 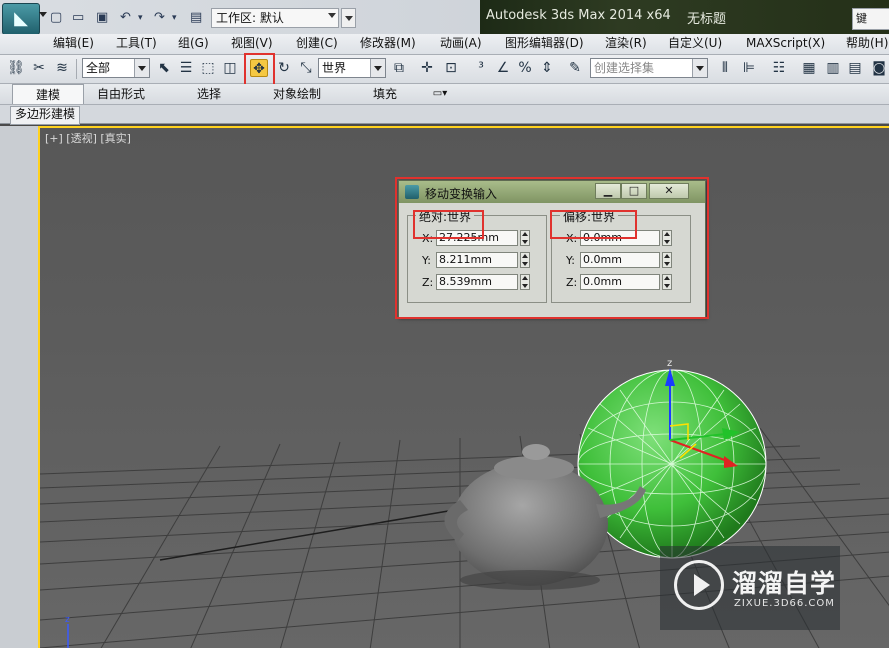 What do you see at coordinates (102, 18) in the screenshot?
I see `save-icon: ▣` at bounding box center [102, 18].